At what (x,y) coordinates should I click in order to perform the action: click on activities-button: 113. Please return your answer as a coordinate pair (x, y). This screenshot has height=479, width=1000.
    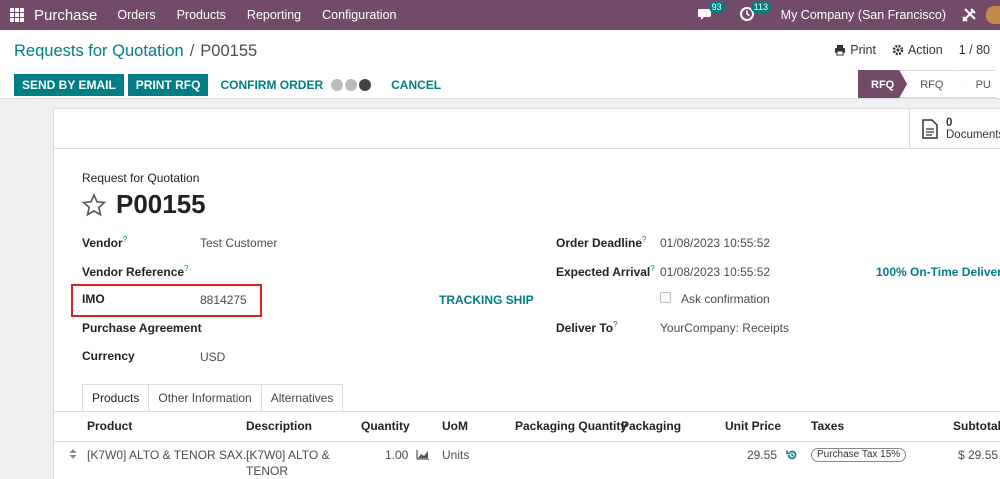
    Looking at the image, I should click on (755, 12).